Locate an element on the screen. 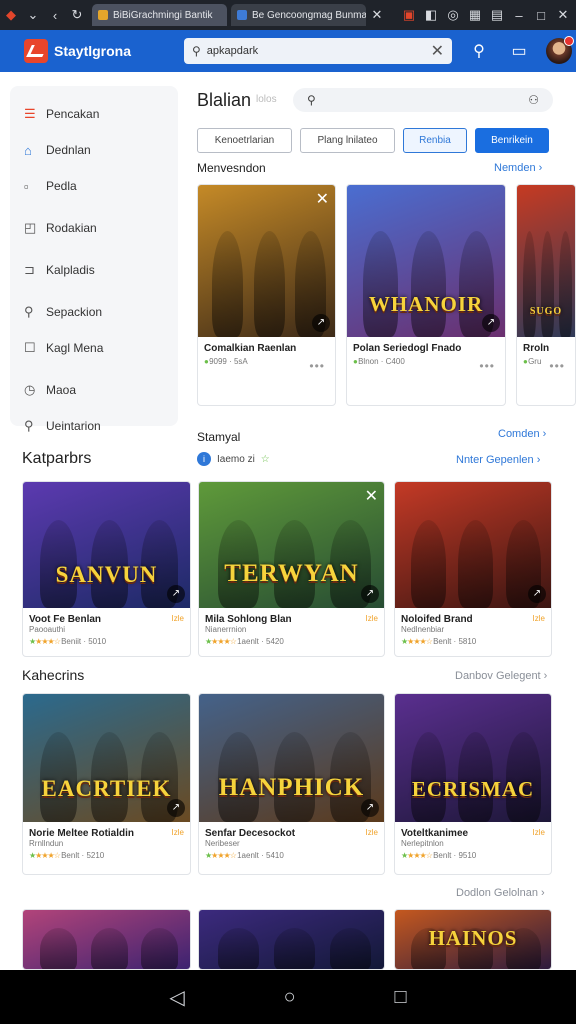 This screenshot has height=1024, width=576. game-card: SUGO Rroln ● Gru ••• is located at coordinates (546, 295).